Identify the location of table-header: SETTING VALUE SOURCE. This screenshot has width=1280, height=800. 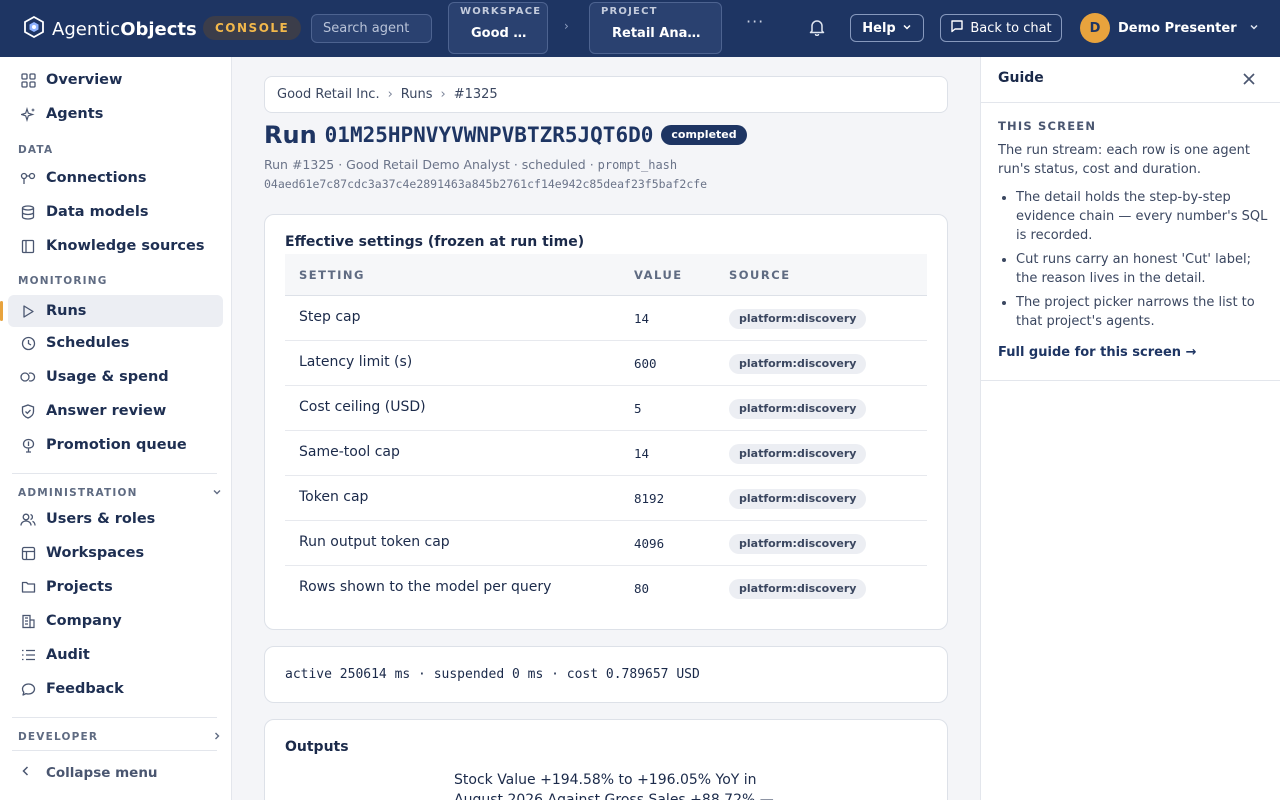
(606, 275).